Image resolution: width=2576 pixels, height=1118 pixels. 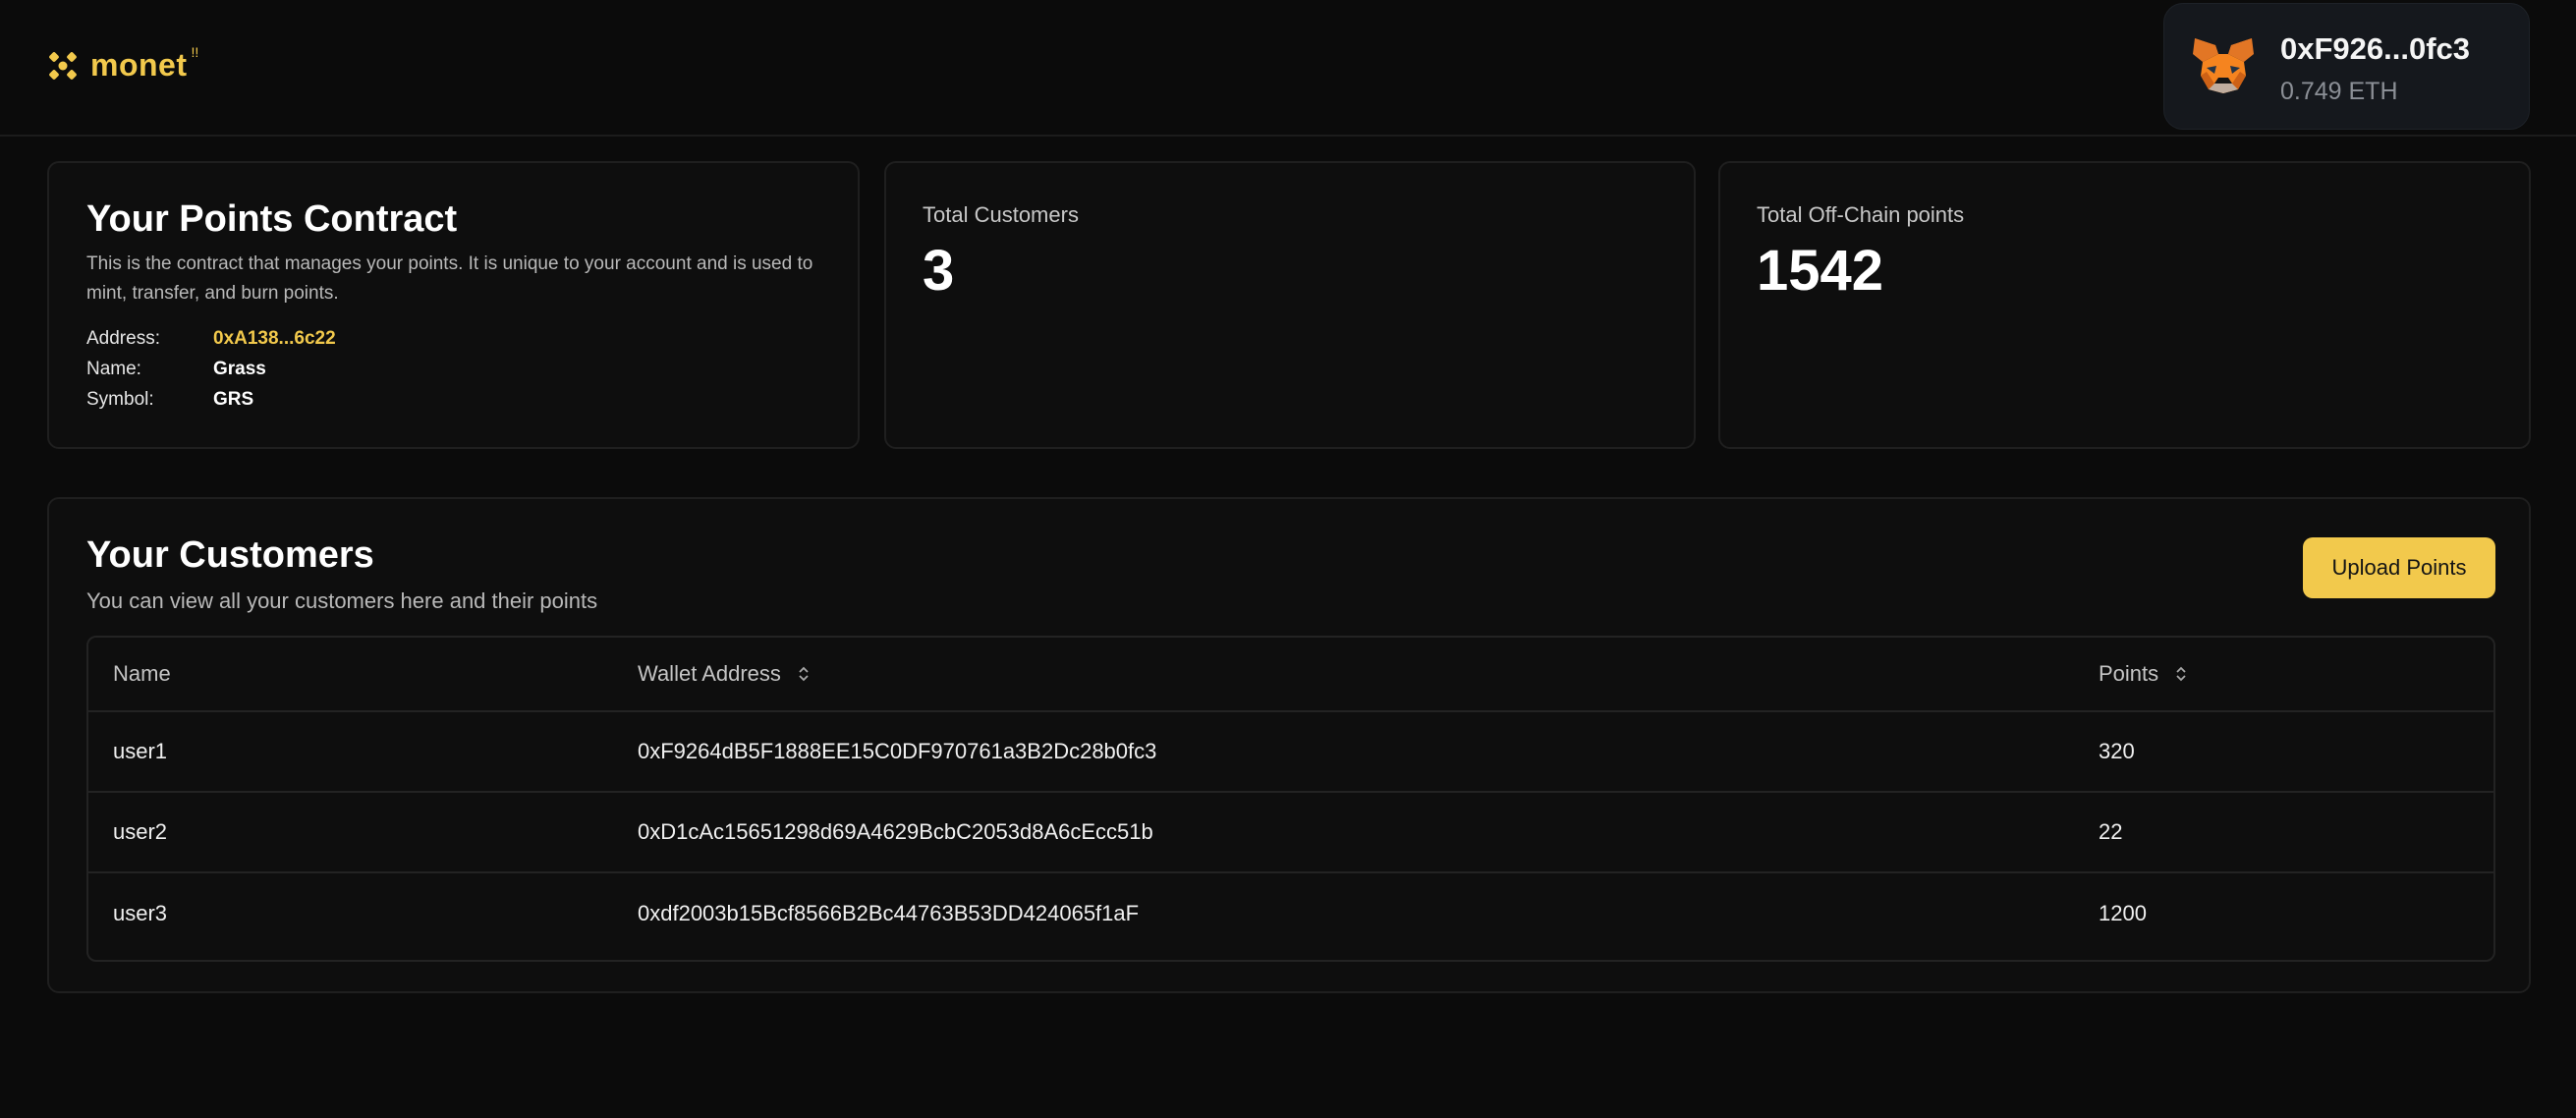 I want to click on total-customers-label: Total Customers, so click(x=1001, y=214).